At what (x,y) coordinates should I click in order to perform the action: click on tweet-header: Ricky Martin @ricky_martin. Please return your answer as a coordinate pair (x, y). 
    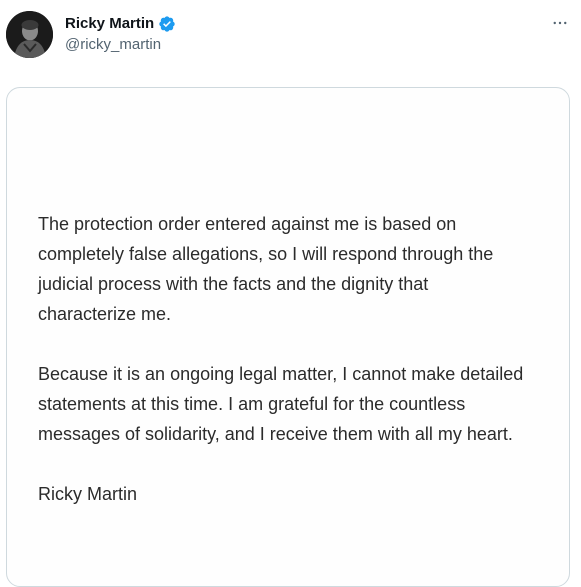
    Looking at the image, I should click on (290, 35).